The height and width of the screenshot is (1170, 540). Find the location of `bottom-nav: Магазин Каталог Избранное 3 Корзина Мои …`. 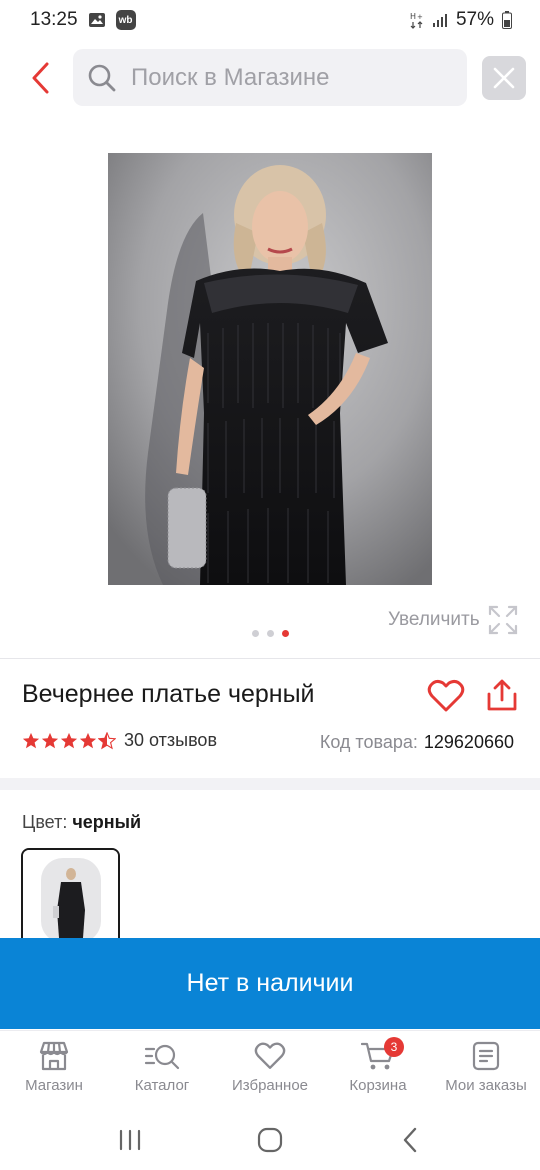

bottom-nav: Магазин Каталог Избранное 3 Корзина Мои … is located at coordinates (270, 1070).